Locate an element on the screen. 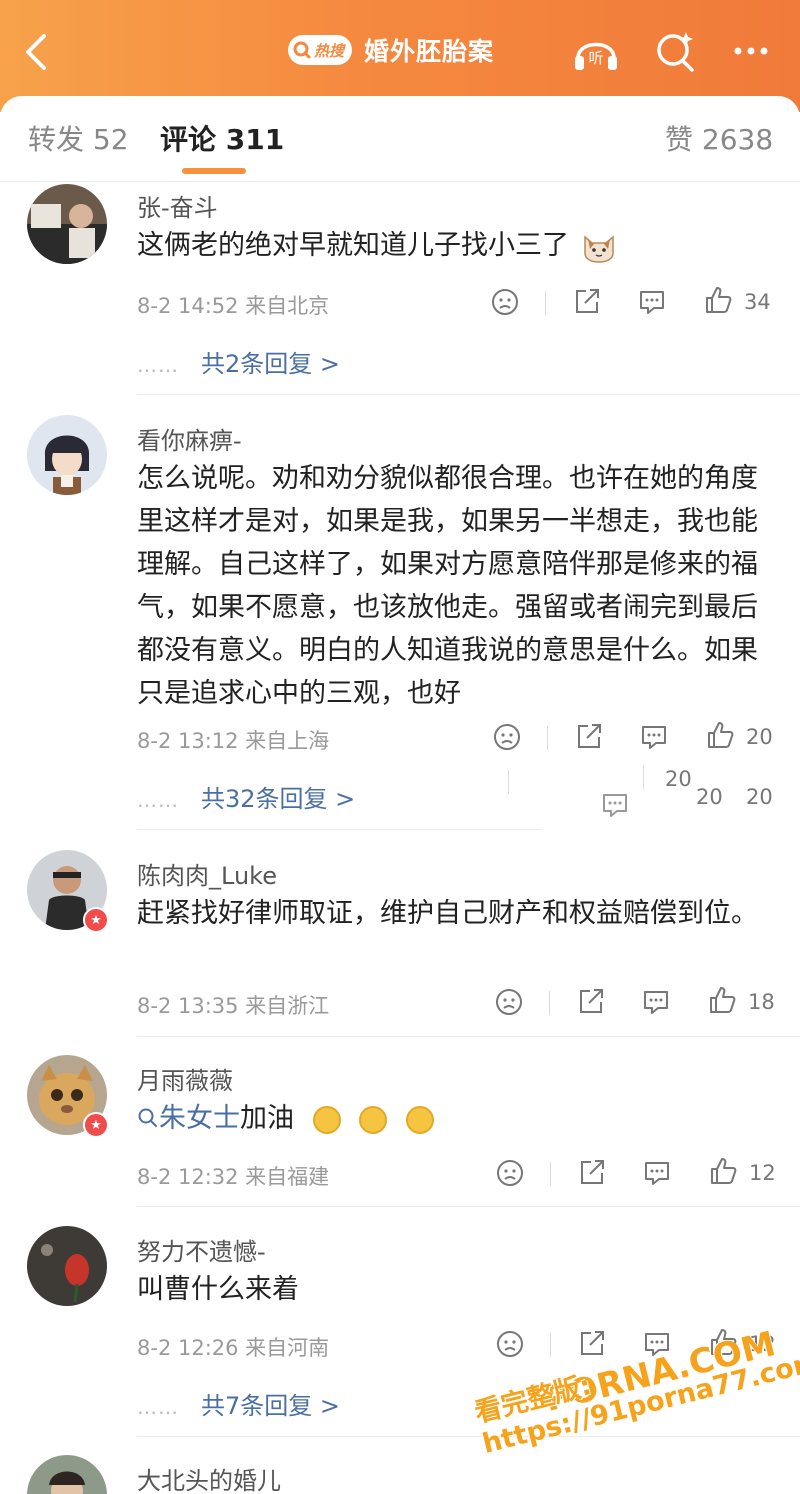  like-count: 18 is located at coordinates (761, 1002).